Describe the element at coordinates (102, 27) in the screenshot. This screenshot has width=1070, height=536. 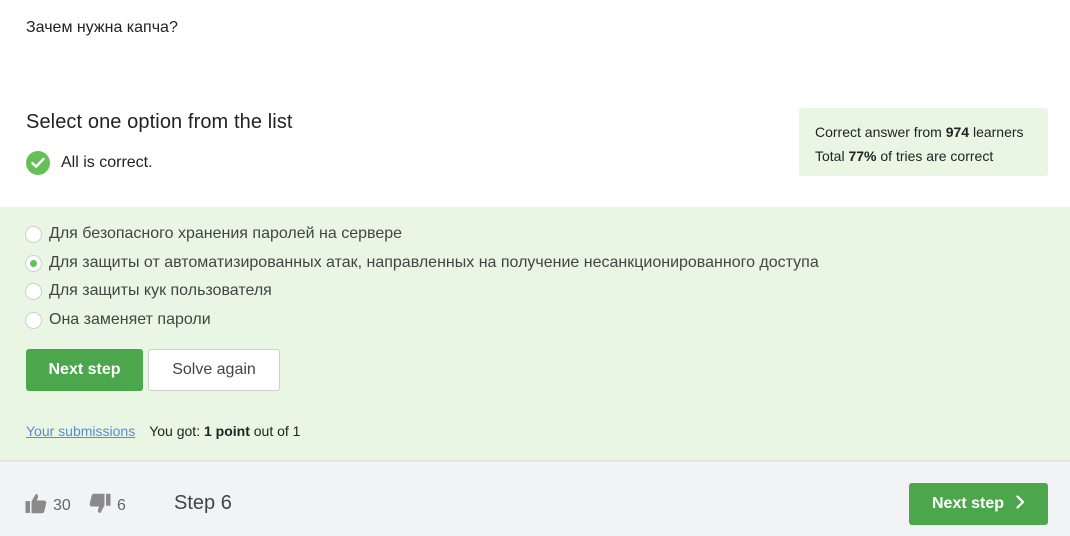
I see `question-text: Зачем нужна капча?` at that location.